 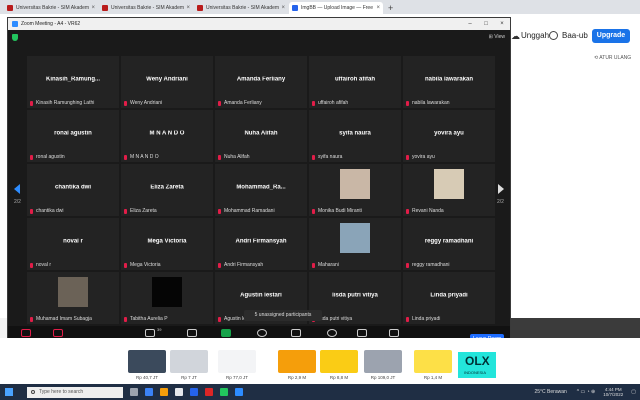 I want to click on participant-tile: noval r noval r, so click(x=73, y=244).